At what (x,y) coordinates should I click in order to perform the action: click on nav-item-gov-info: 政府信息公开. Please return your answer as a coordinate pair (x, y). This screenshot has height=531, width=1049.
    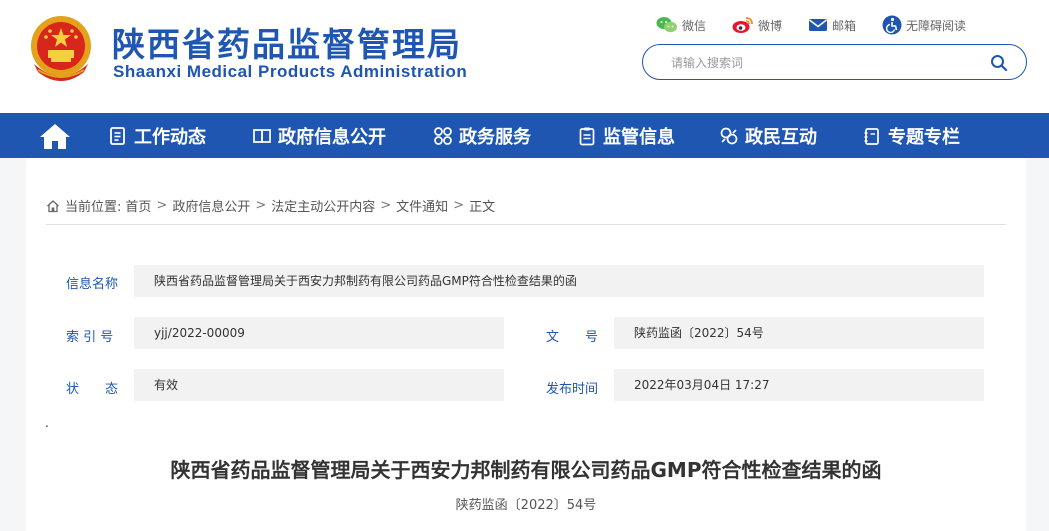
    Looking at the image, I should click on (319, 135).